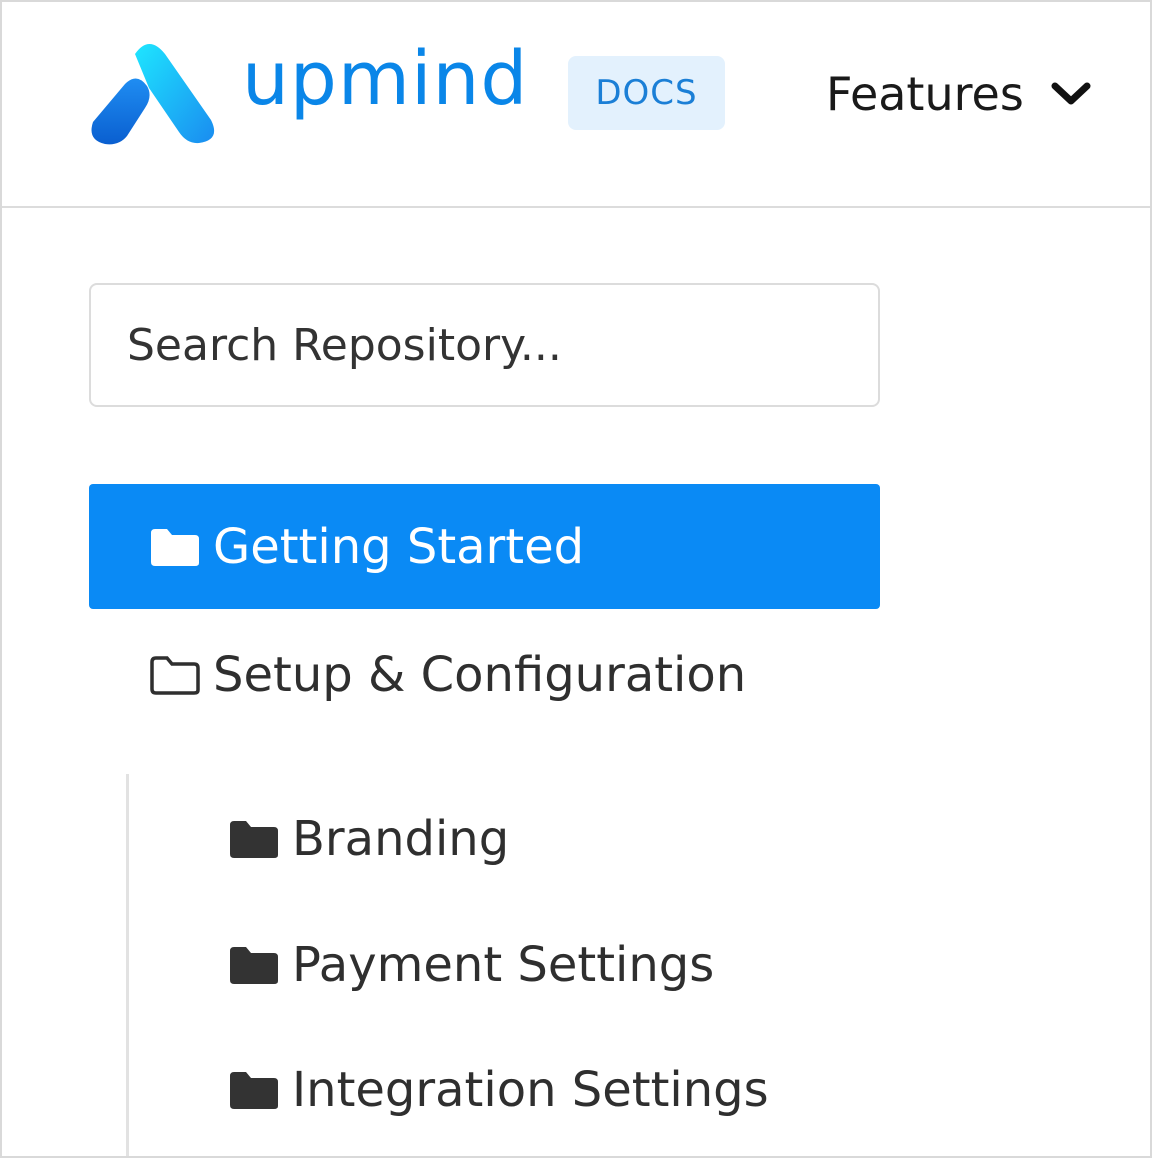  I want to click on upmind-logo-icon, so click(152, 93).